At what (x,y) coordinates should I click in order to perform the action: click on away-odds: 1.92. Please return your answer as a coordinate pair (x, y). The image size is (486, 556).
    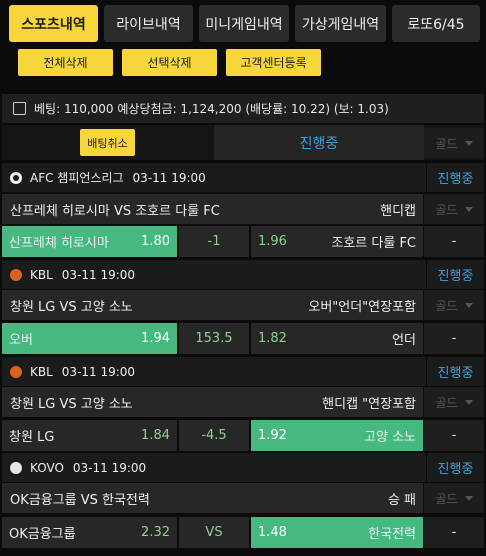
    Looking at the image, I should click on (272, 435).